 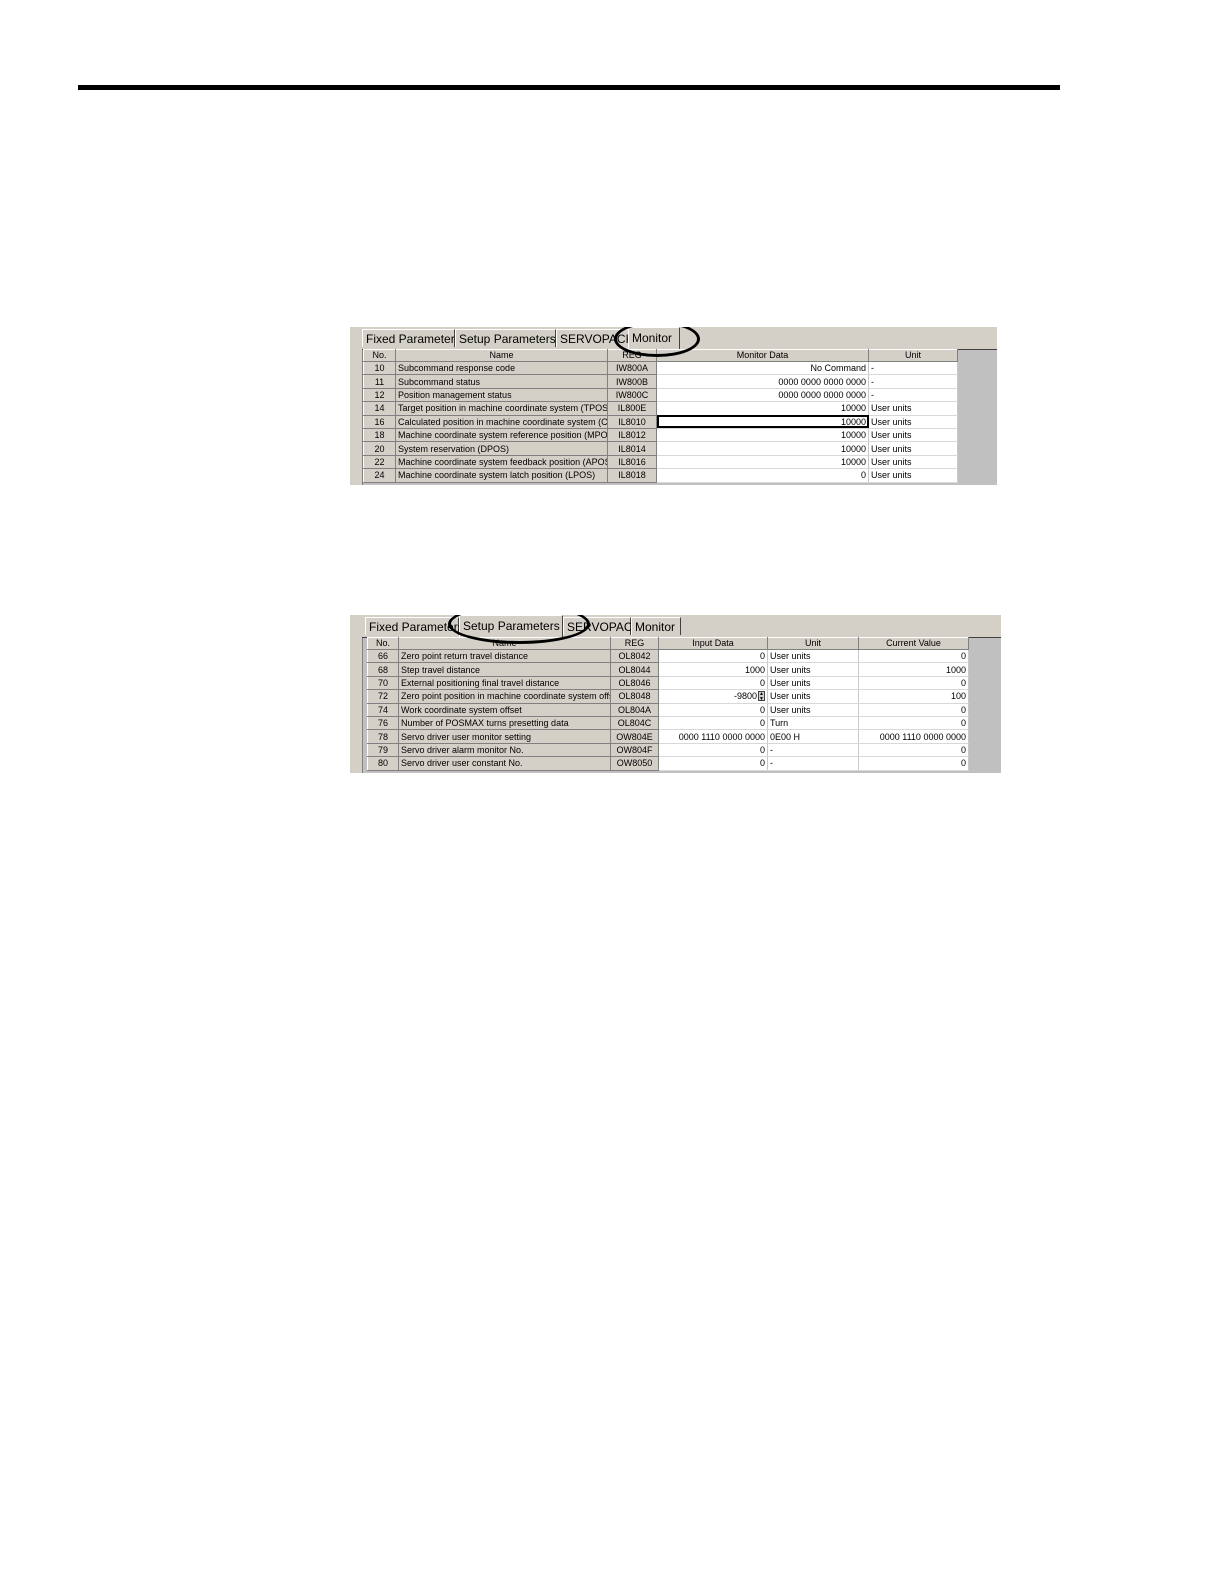 What do you see at coordinates (504, 709) in the screenshot?
I see `row-name: Work coordinate system offset` at bounding box center [504, 709].